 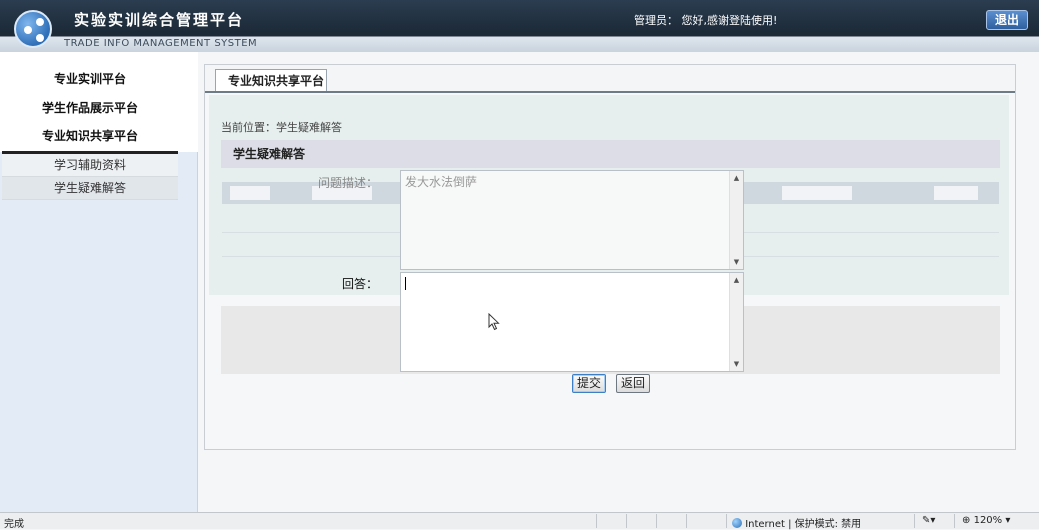 I want to click on description-text: 发大水法倒萨, so click(x=441, y=182).